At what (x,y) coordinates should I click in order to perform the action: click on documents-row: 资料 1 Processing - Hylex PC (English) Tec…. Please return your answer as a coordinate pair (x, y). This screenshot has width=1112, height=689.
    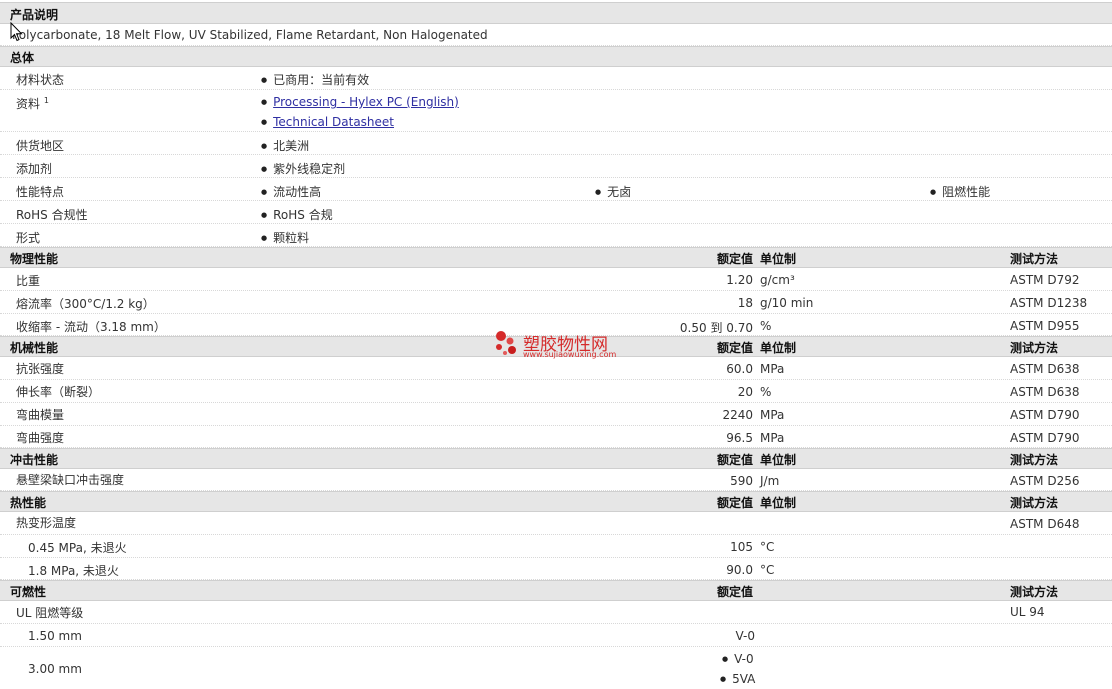
    Looking at the image, I should click on (556, 111).